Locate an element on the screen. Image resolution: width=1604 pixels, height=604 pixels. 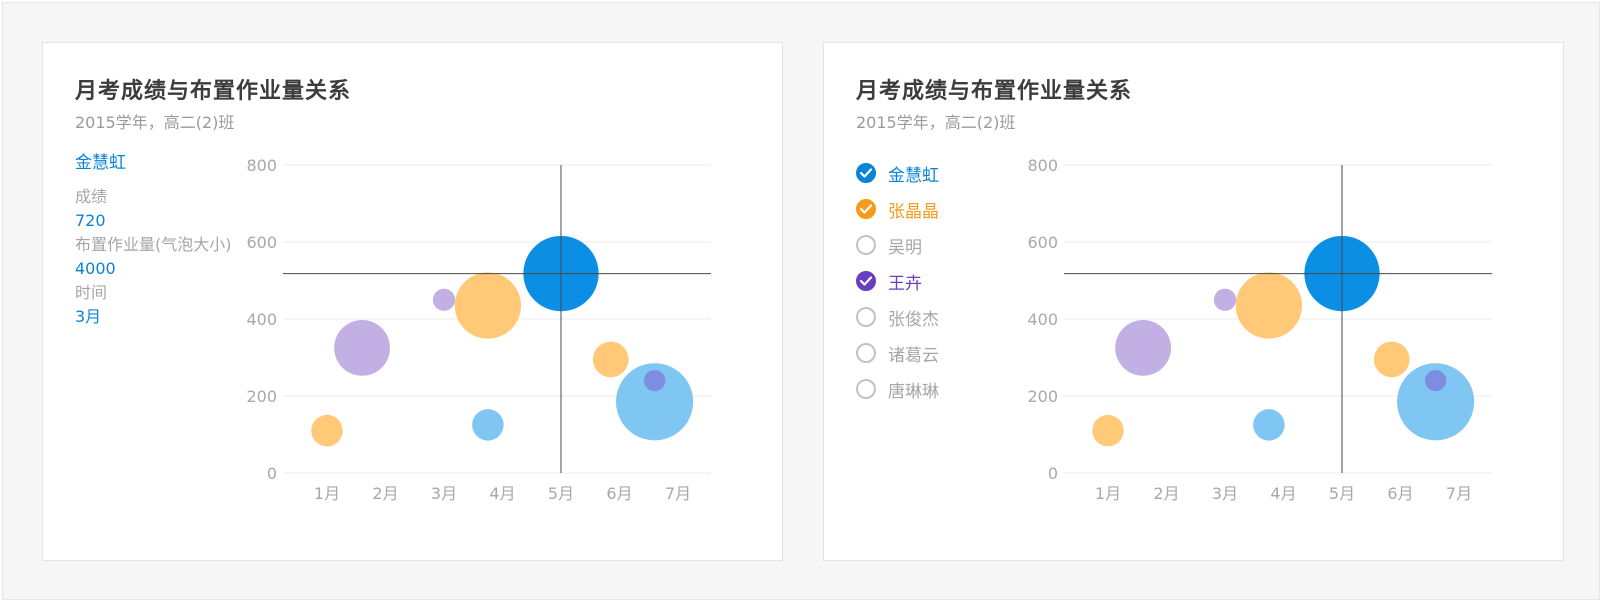
tooltip-student-name: 金慧虹 is located at coordinates (100, 163).